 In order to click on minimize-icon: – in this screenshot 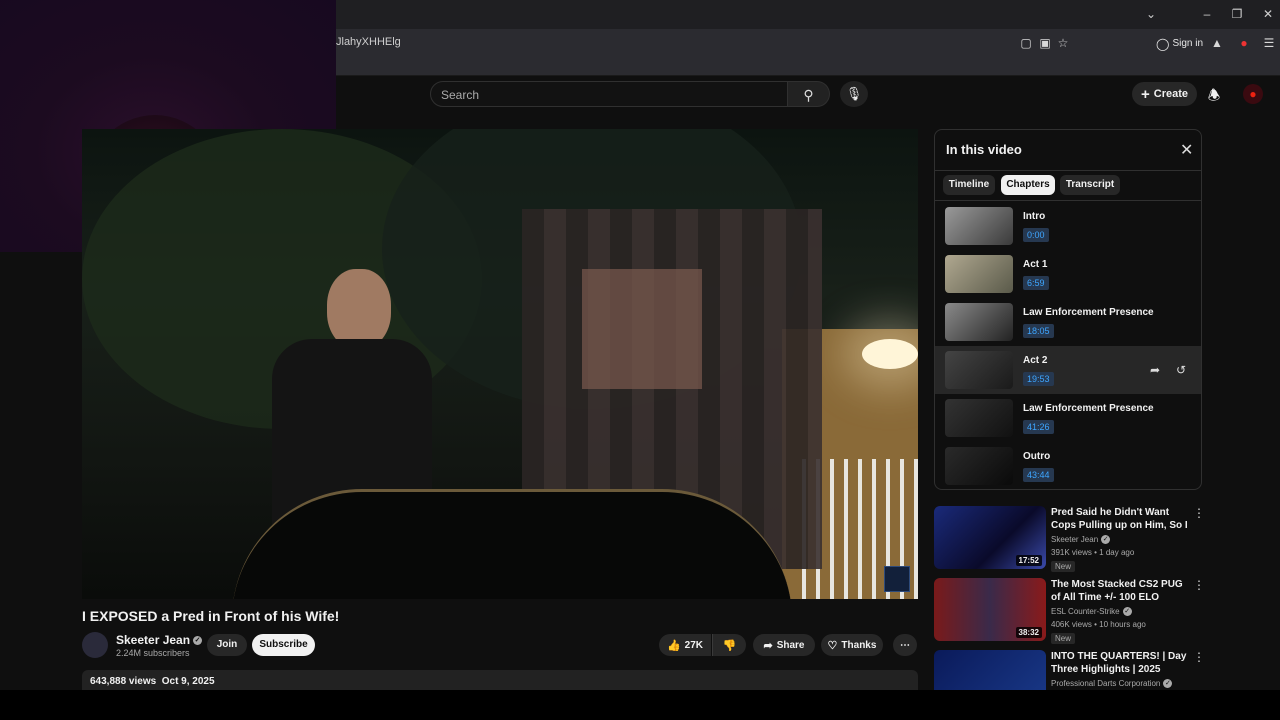, I will do `click(1207, 14)`.